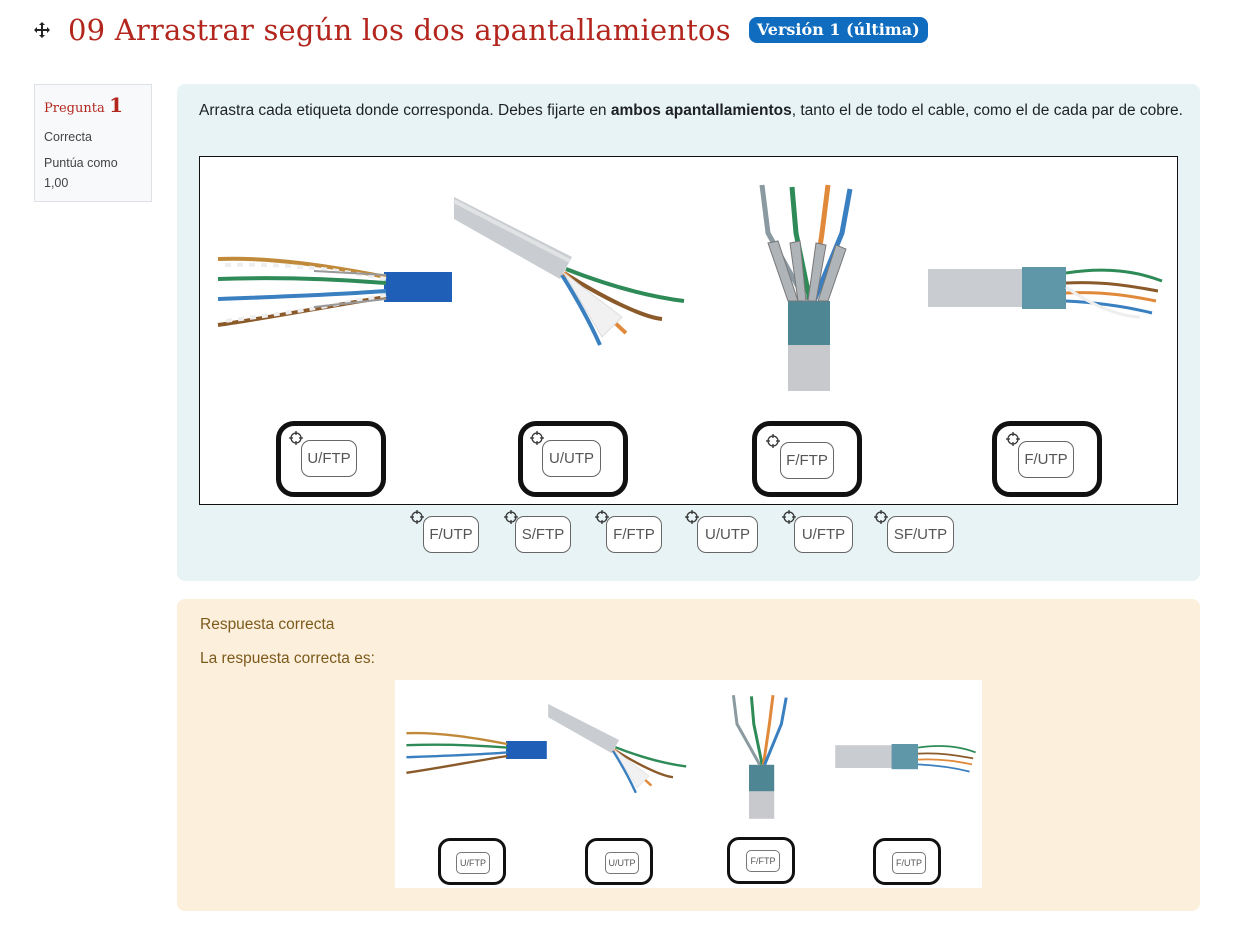 The image size is (1234, 926). I want to click on placed-label-4: F/UTP, so click(1046, 459).